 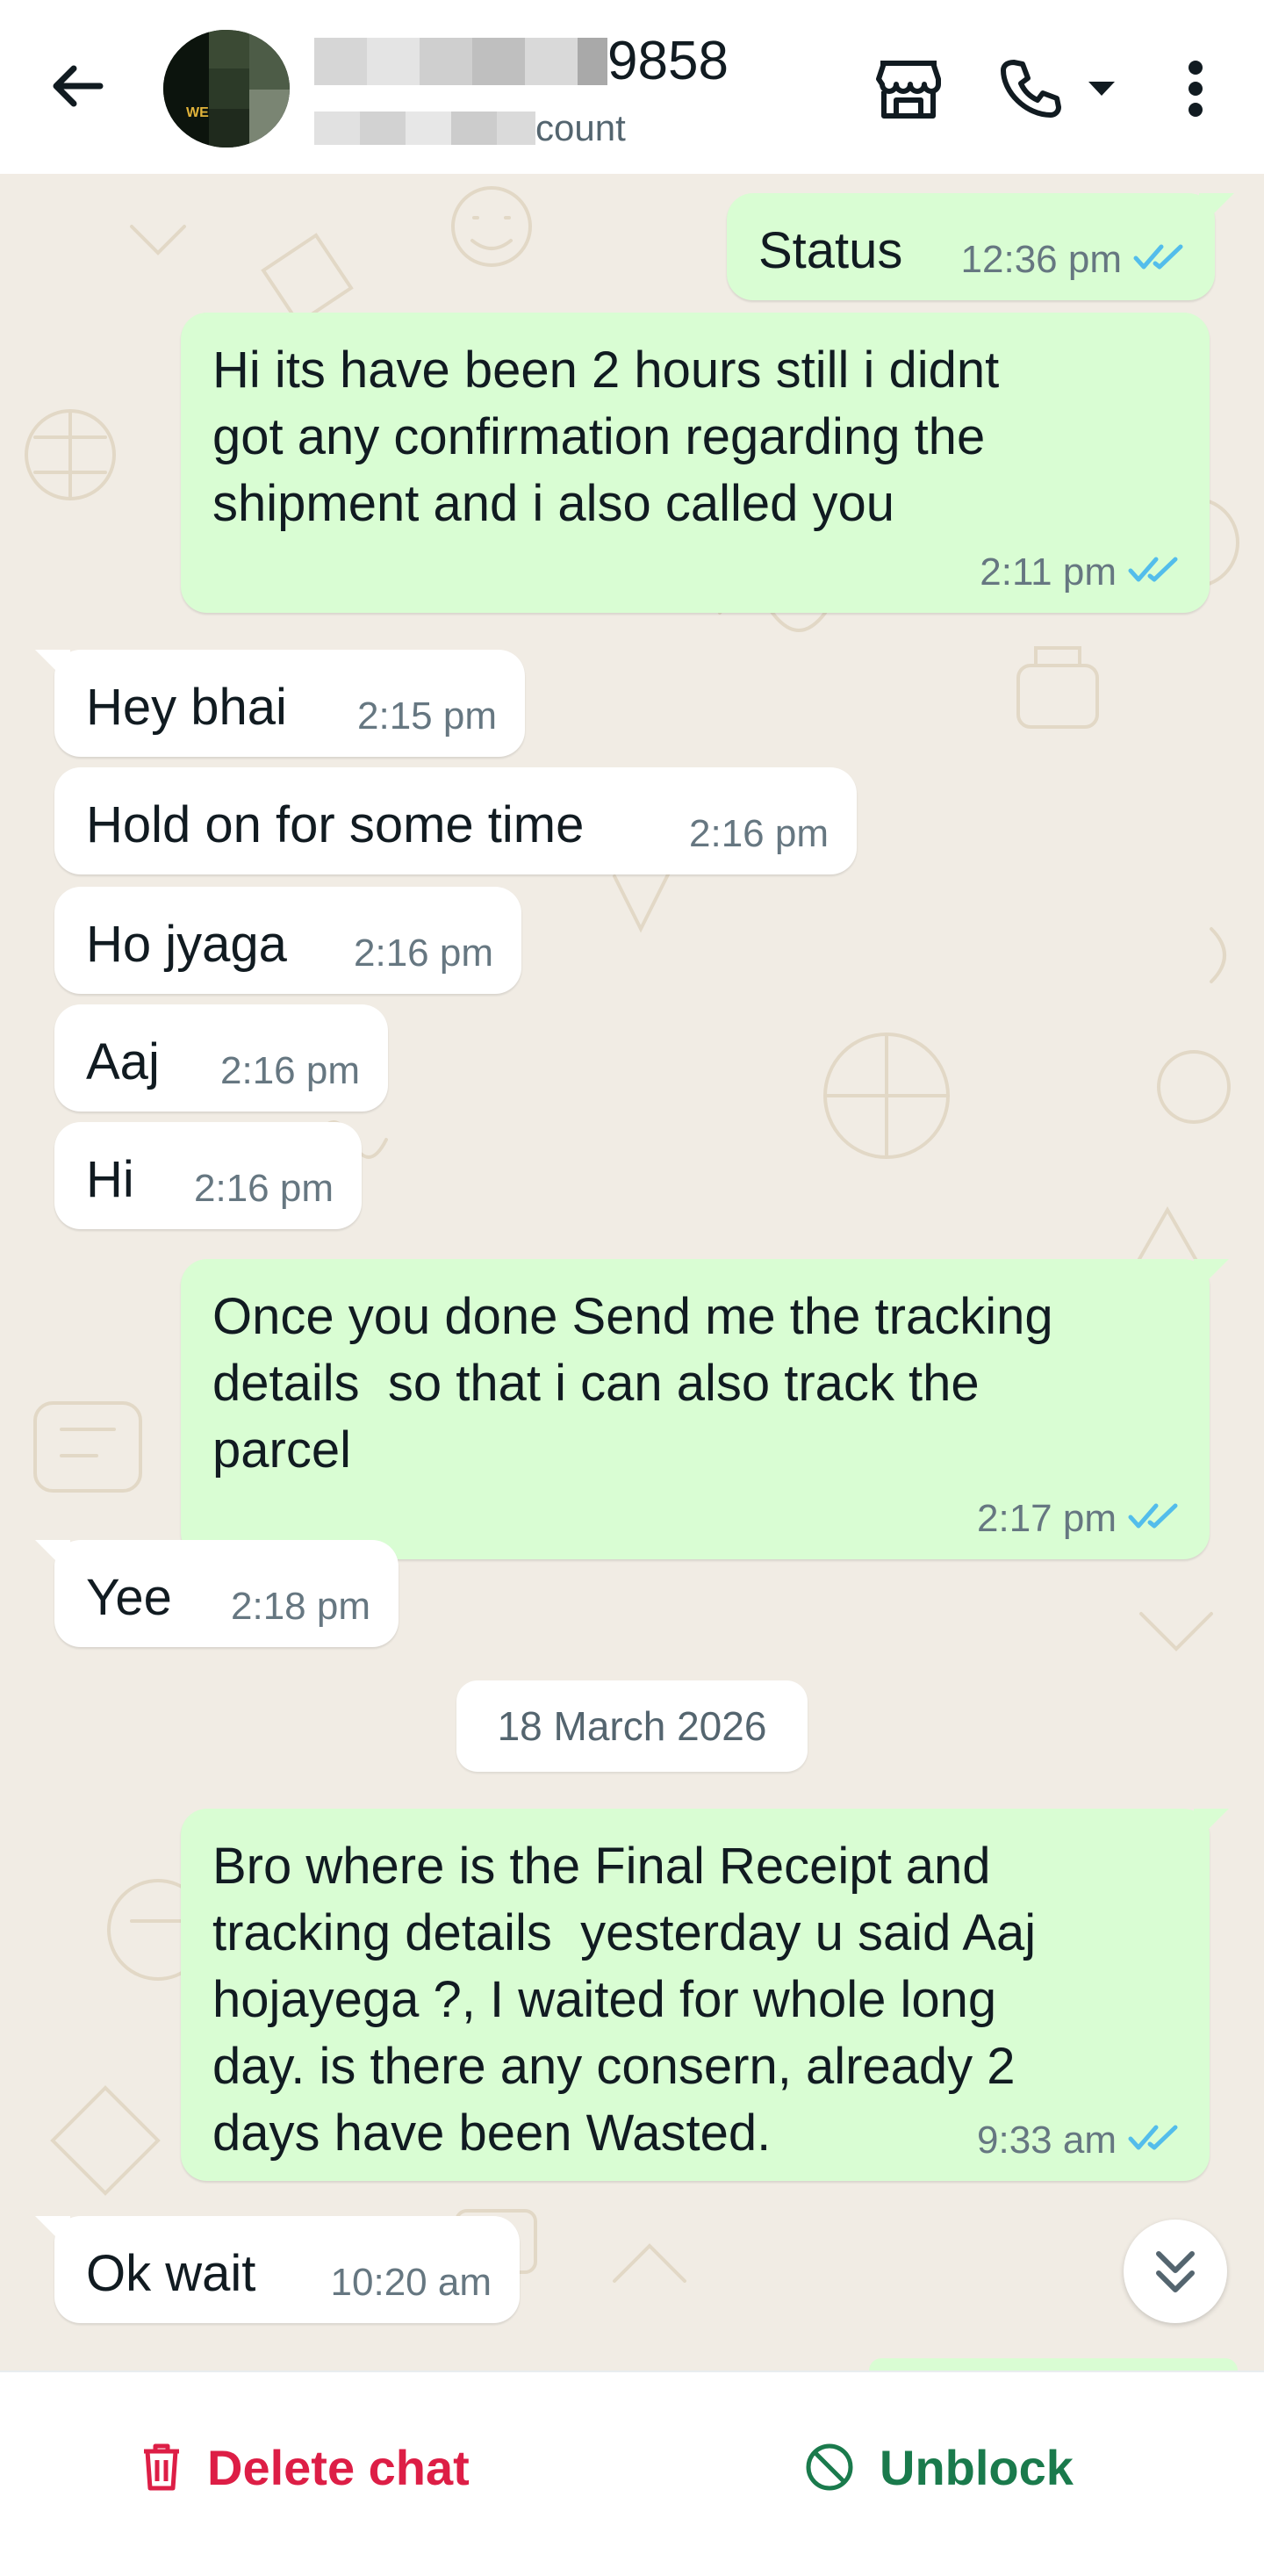 I want to click on chat-header: WE 9858 count, so click(x=632, y=87).